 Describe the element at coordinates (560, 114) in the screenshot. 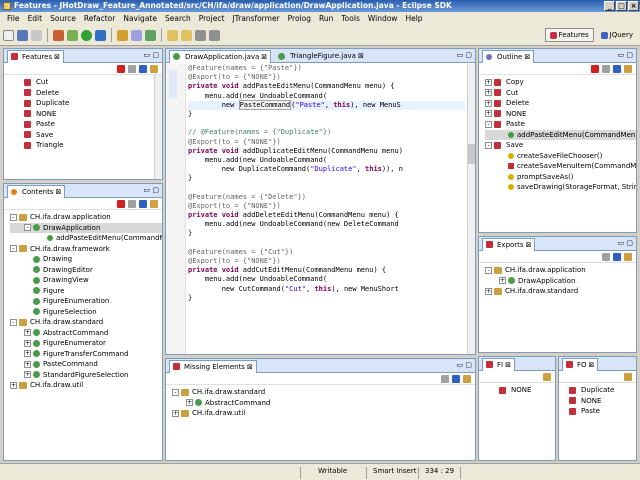

I see `tree-item: + NONE` at that location.